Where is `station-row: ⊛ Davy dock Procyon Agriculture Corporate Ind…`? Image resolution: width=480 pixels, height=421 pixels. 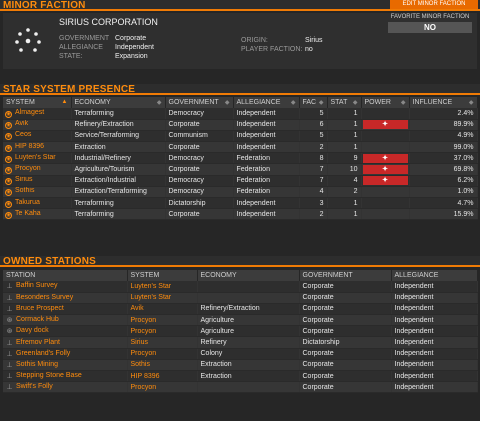 station-row: ⊛ Davy dock Procyon Agriculture Corporate Ind… is located at coordinates (240, 331).